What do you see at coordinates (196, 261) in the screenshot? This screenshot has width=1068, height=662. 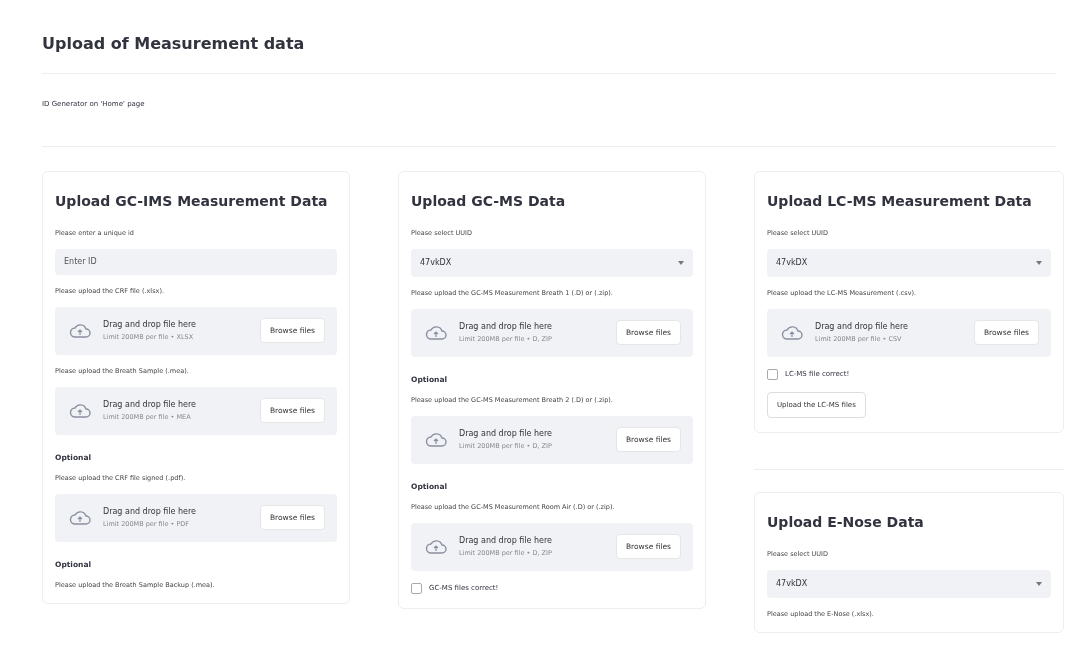 I see `id-input-field: Enter ID` at bounding box center [196, 261].